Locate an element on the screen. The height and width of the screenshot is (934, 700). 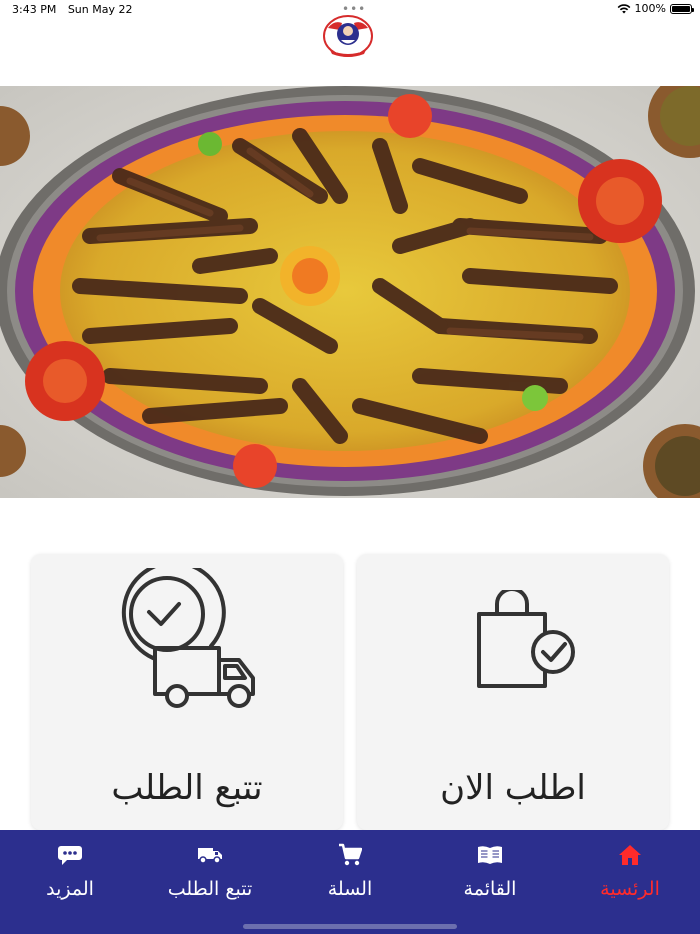
chat-bubble-icon is located at coordinates (70, 855).